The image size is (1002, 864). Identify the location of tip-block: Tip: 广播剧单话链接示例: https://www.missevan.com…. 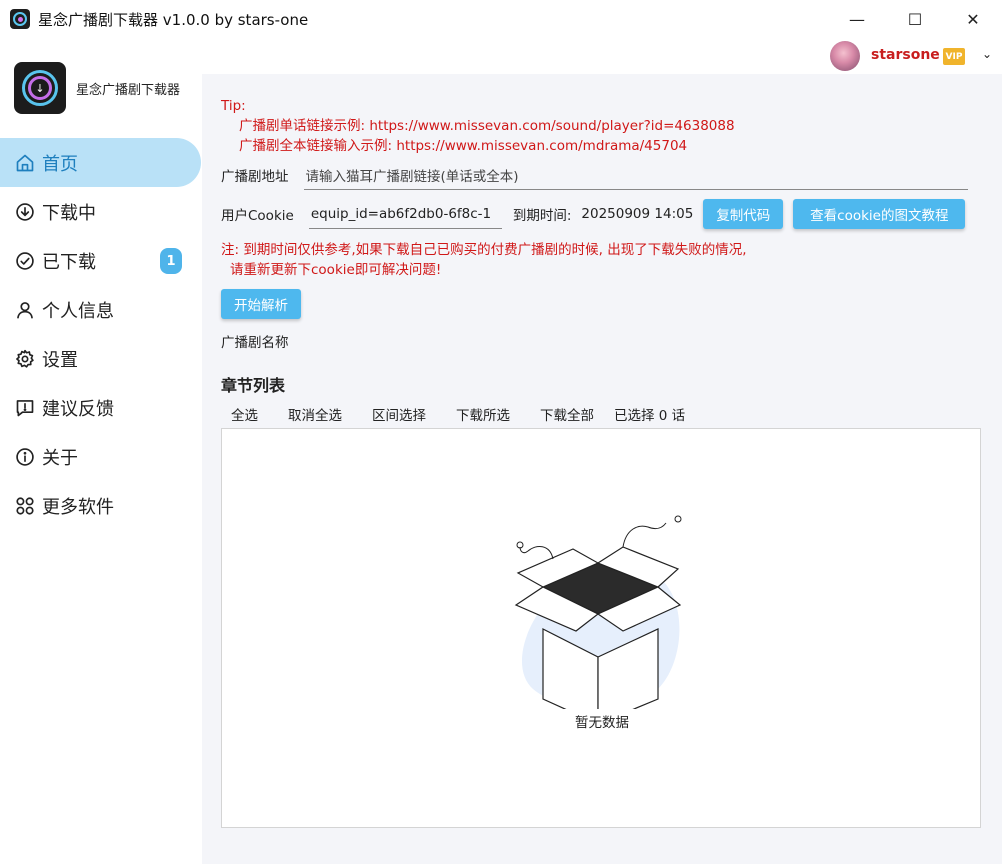
(478, 126).